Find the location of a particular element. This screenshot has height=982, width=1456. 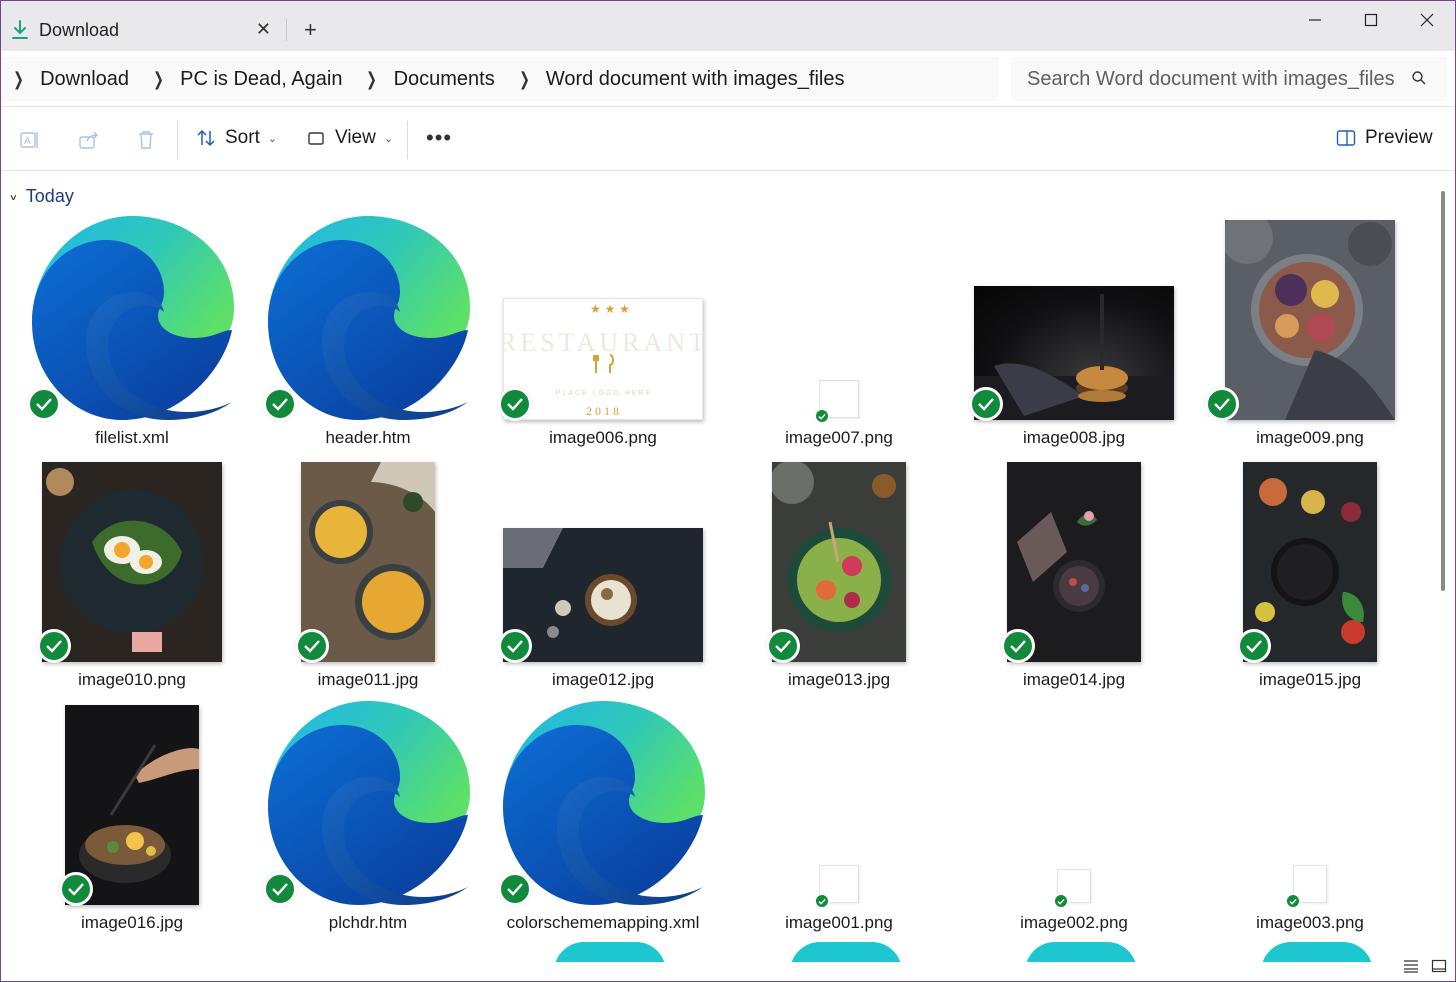

breadcrumb-pc-is-dead: PC is Dead, Again is located at coordinates (261, 79).